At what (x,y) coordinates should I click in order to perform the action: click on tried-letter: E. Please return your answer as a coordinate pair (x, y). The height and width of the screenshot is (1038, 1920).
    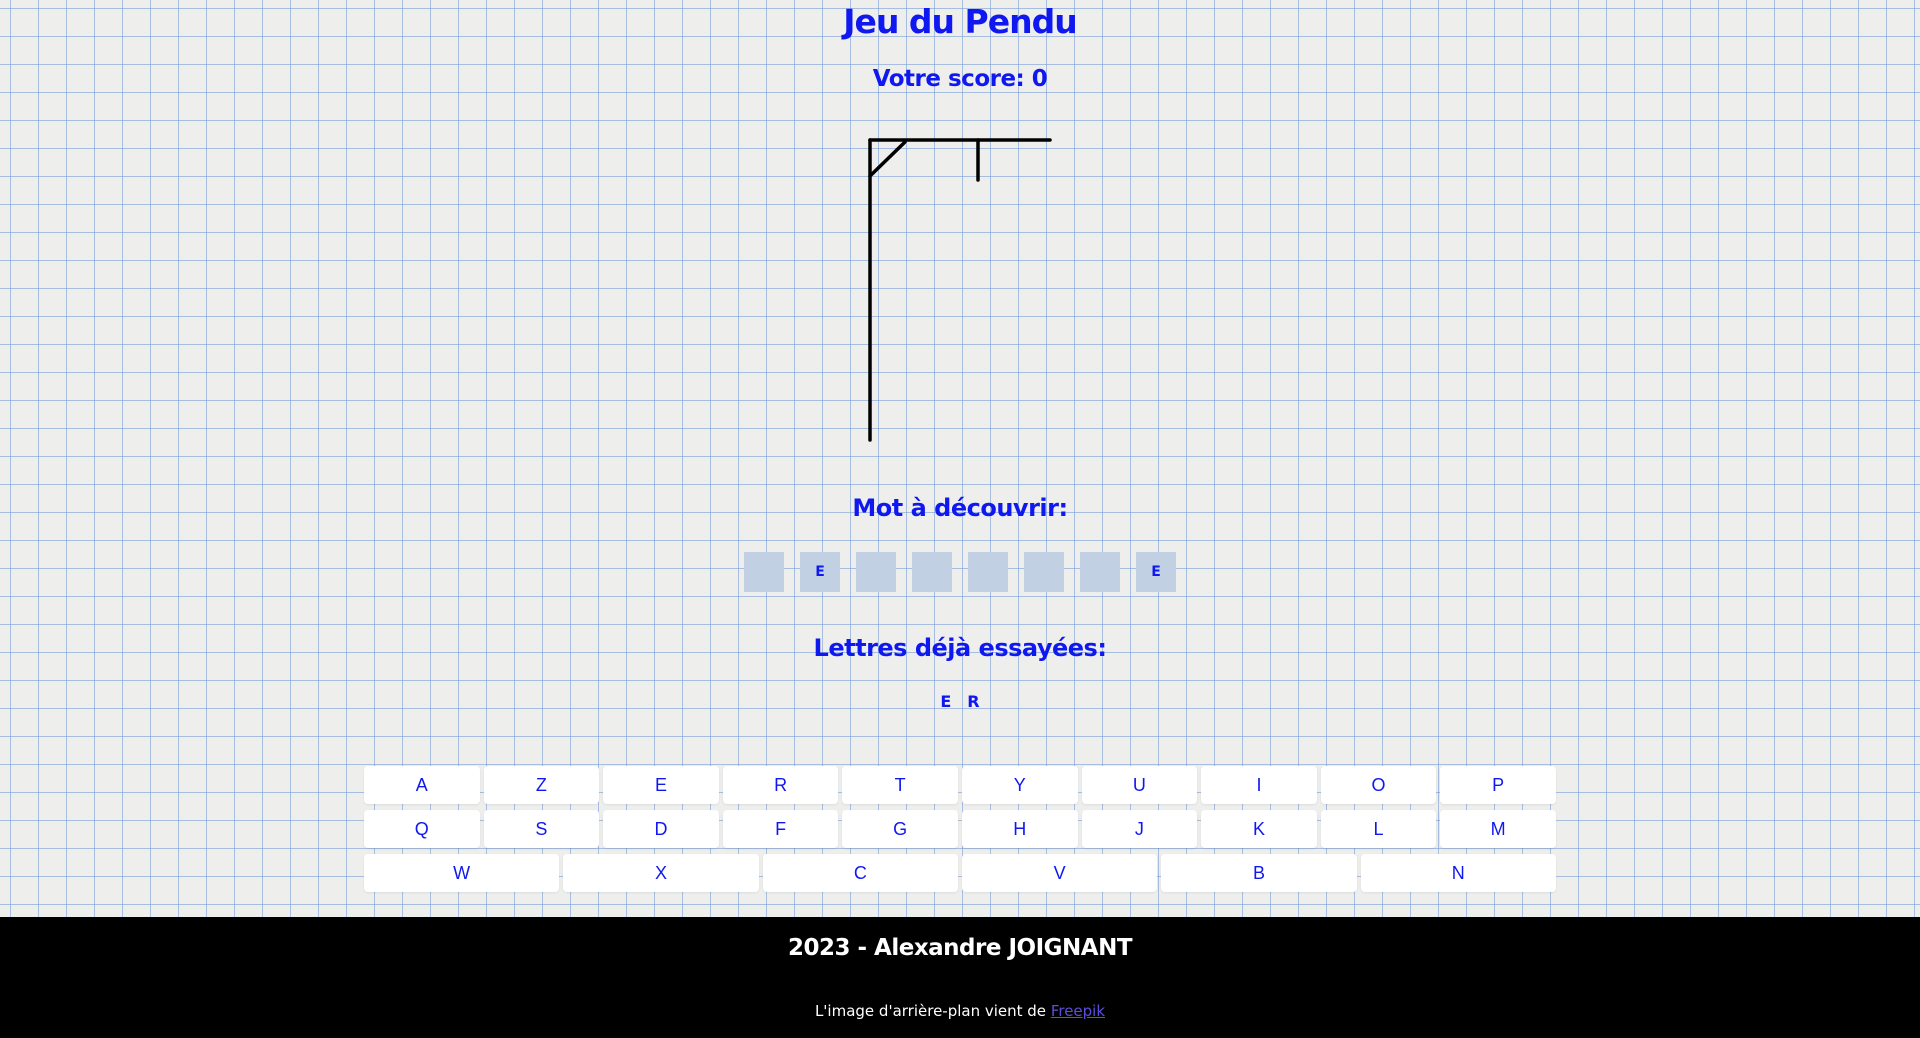
    Looking at the image, I should click on (946, 701).